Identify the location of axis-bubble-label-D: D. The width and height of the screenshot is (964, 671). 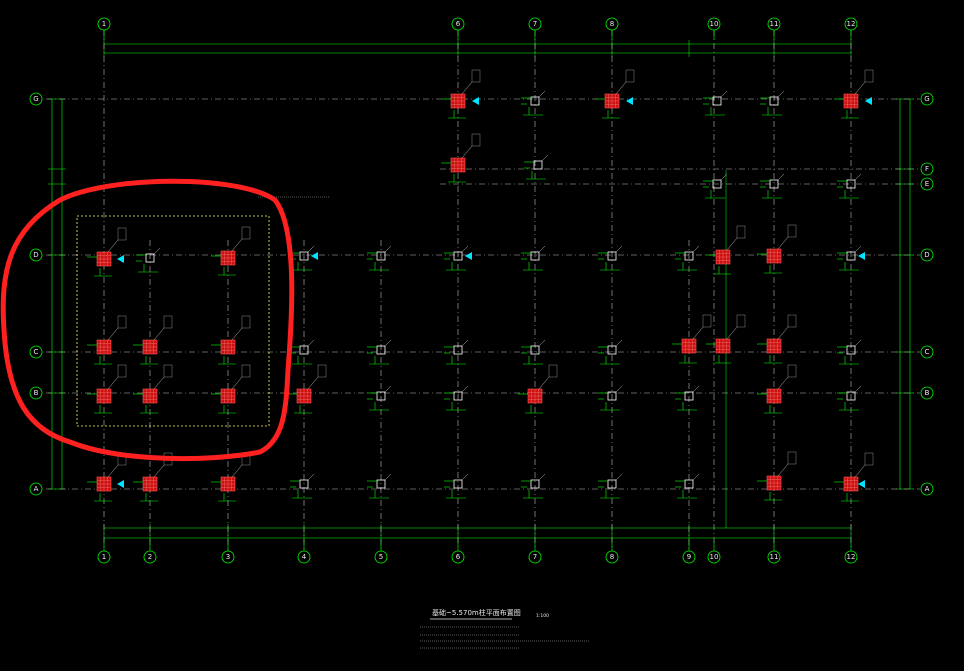
(926, 255).